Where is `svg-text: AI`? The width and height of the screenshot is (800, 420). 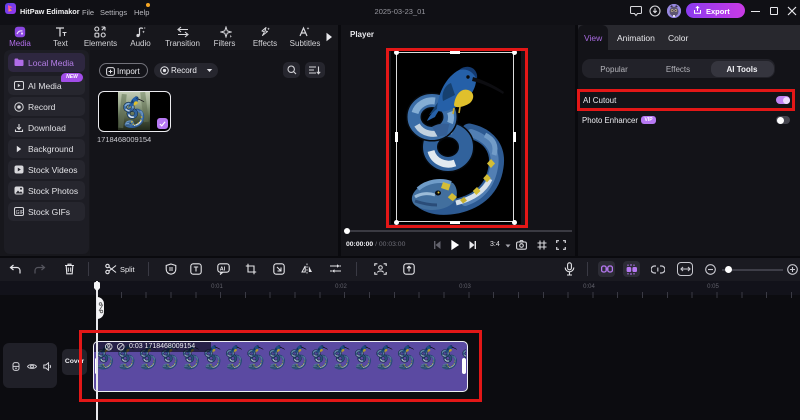 svg-text: AI is located at coordinates (223, 269).